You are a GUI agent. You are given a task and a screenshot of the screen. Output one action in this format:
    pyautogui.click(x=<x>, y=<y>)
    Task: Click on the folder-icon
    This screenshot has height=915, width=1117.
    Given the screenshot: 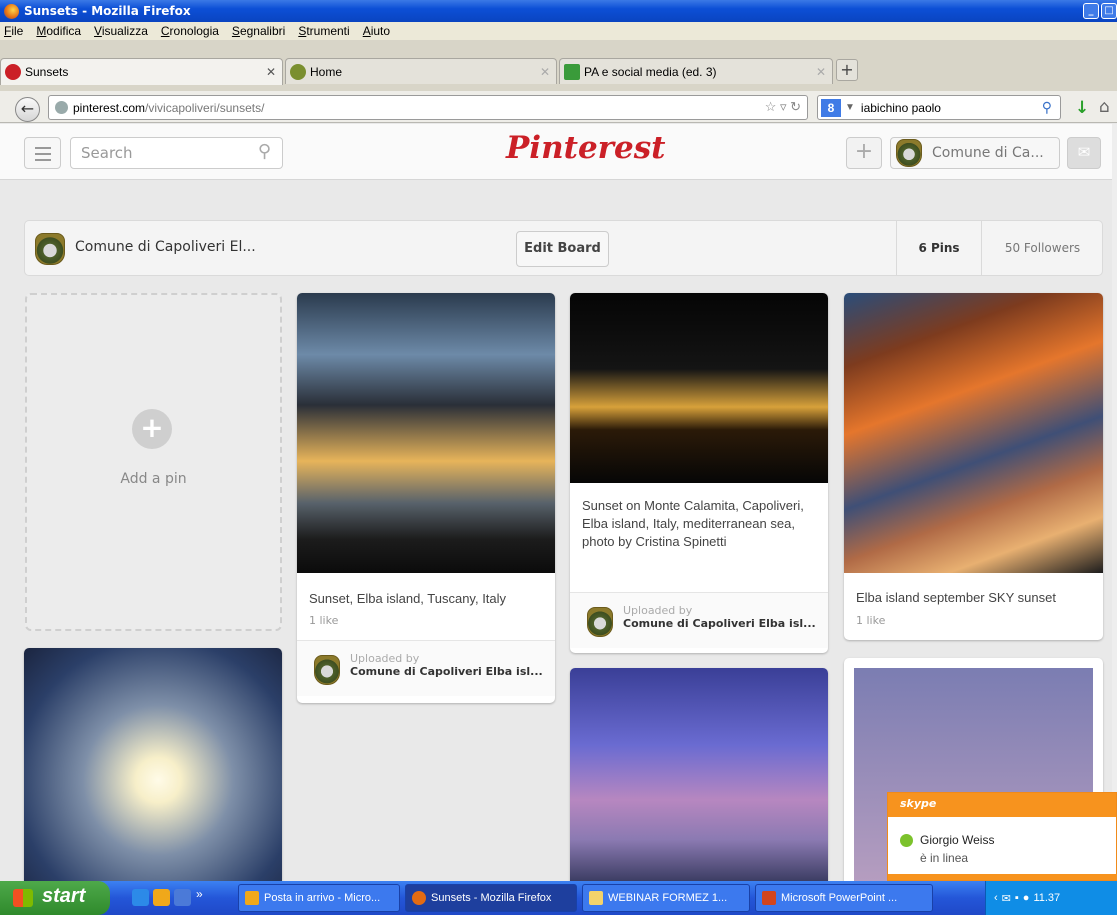 What is the action you would take?
    pyautogui.click(x=596, y=898)
    